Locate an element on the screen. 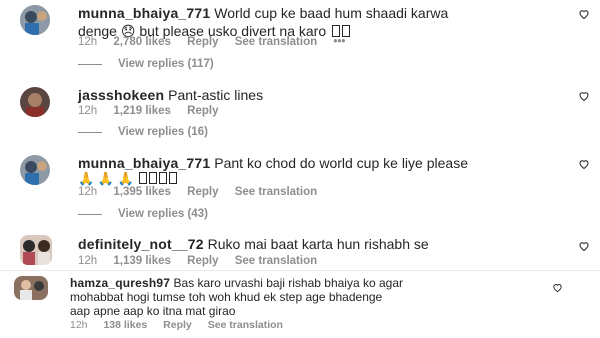 This screenshot has height=338, width=600. avatar-jassshokeen is located at coordinates (35, 102).